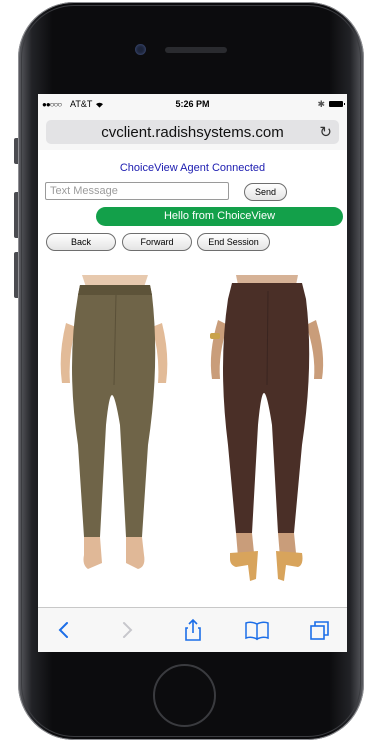 The image size is (366, 743). What do you see at coordinates (16, 151) in the screenshot?
I see `mute-switch` at bounding box center [16, 151].